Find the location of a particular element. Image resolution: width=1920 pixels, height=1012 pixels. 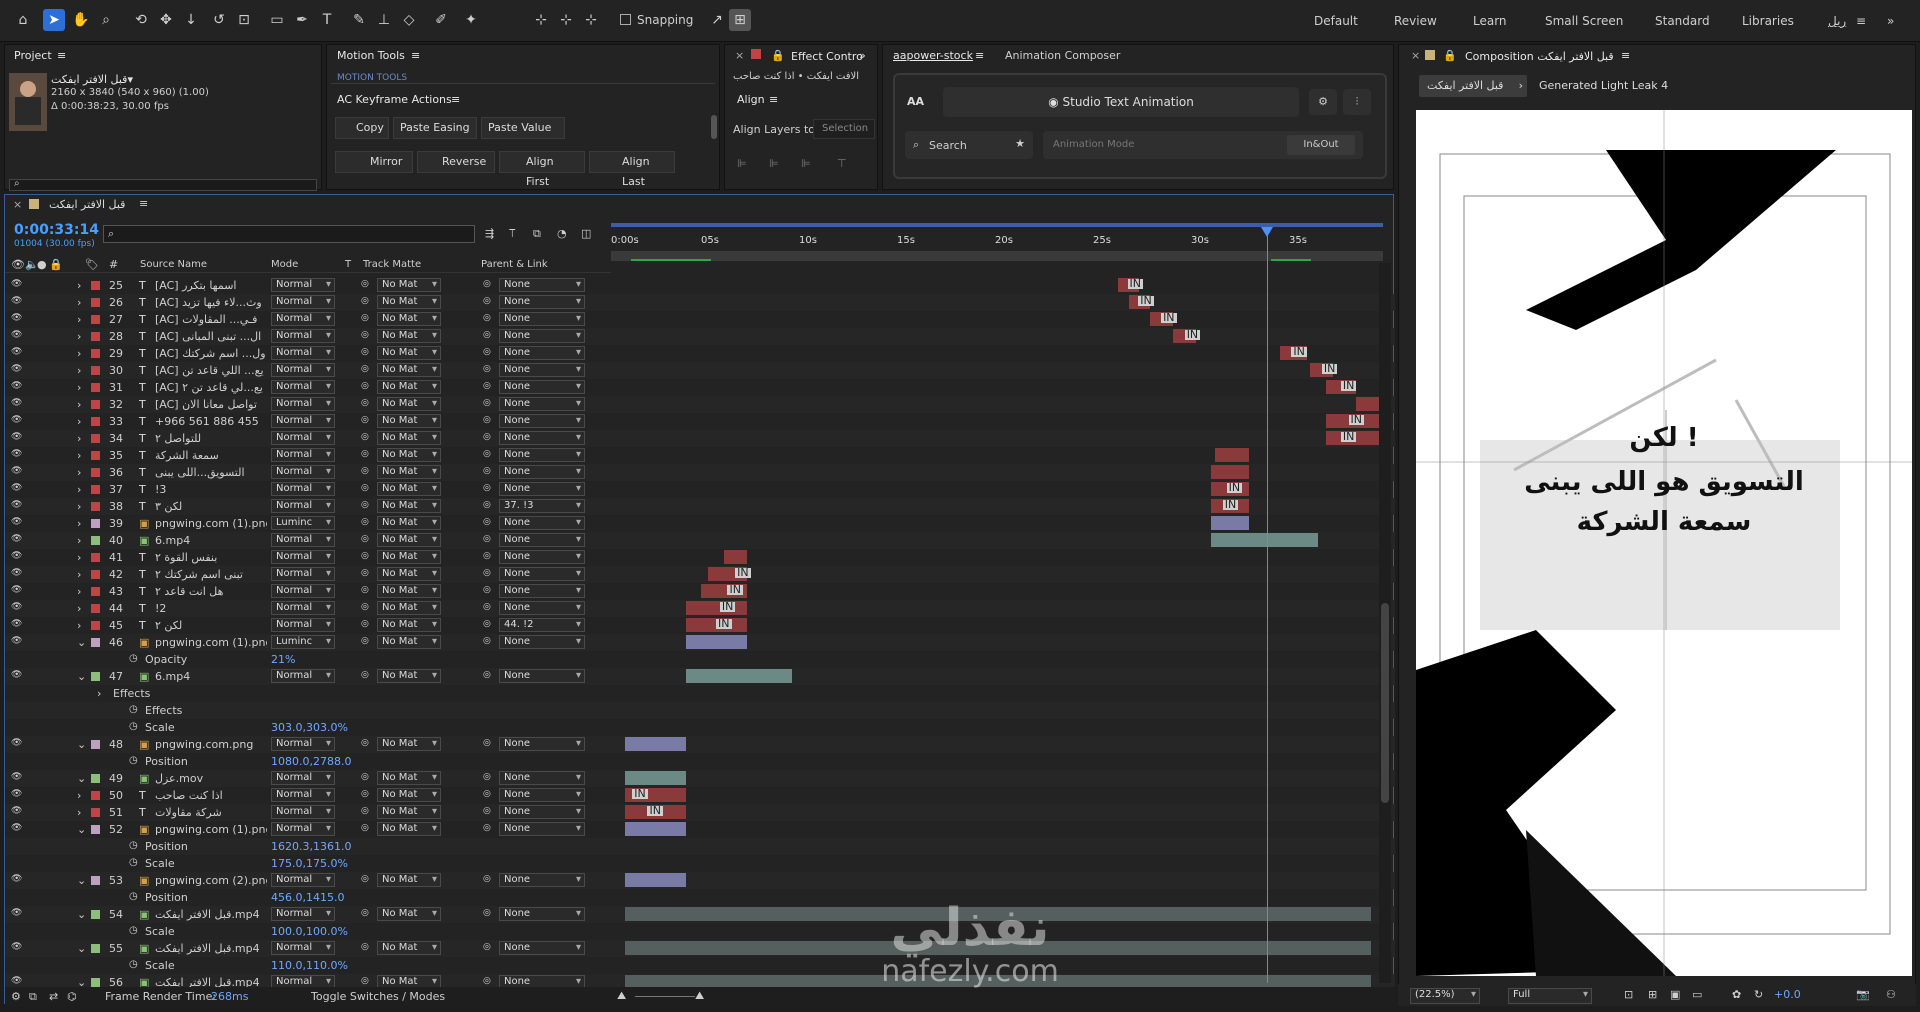

twirl-chevron-icon: ⌄ is located at coordinates (81, 829).